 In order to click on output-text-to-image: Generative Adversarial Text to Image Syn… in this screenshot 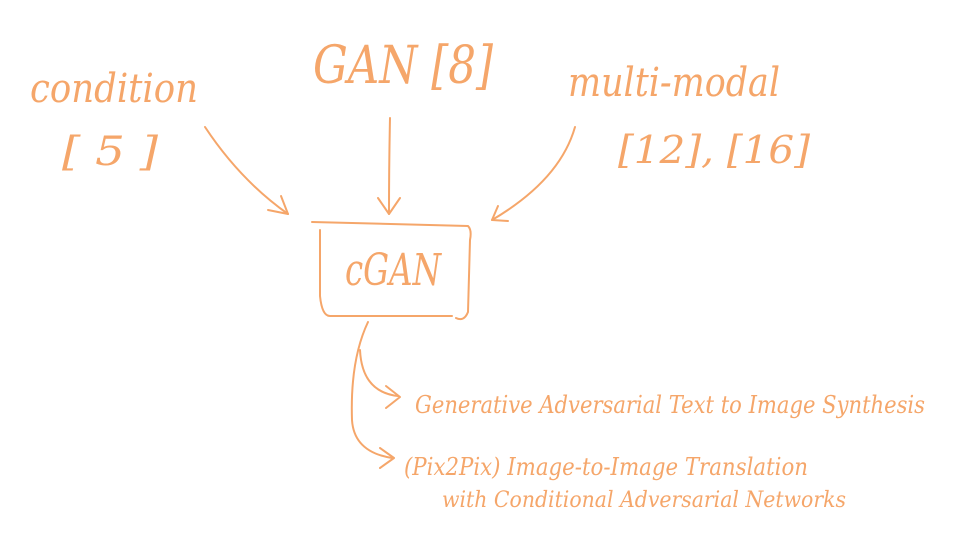, I will do `click(670, 405)`.